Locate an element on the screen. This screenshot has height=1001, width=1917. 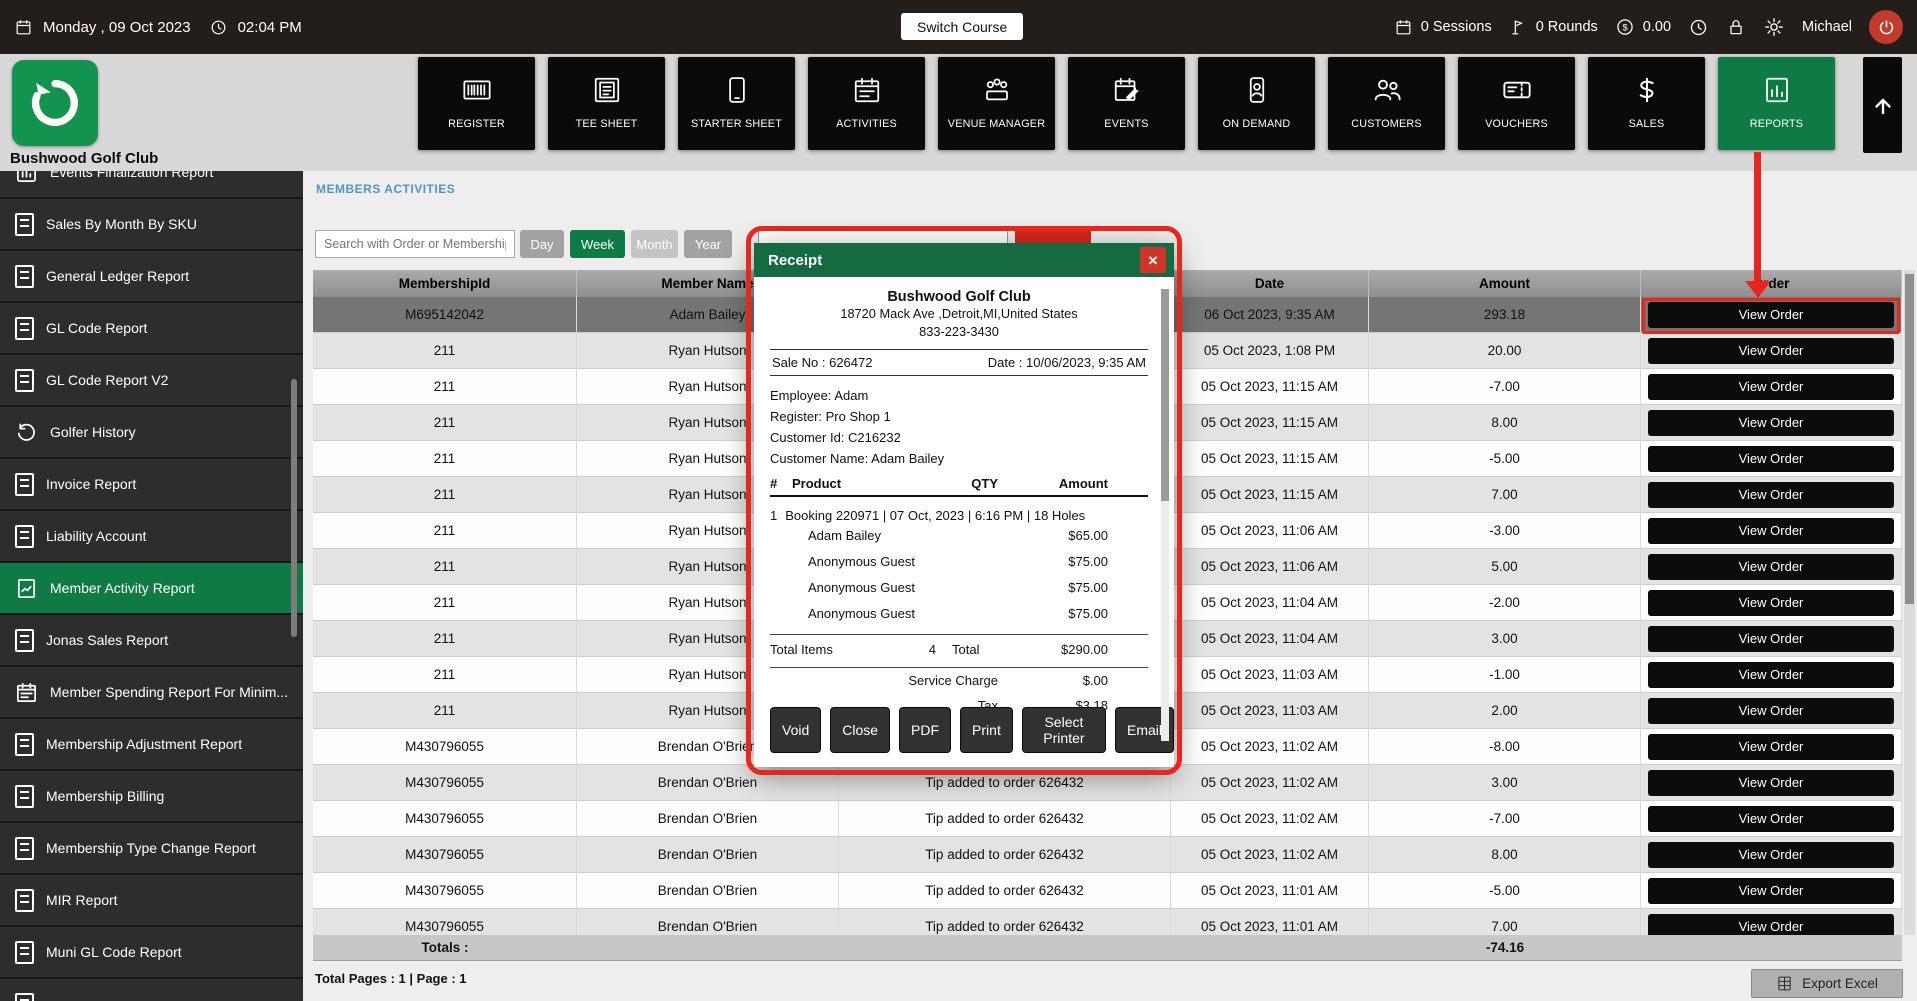
receipt-scrollbar-thumb is located at coordinates (1165, 395).